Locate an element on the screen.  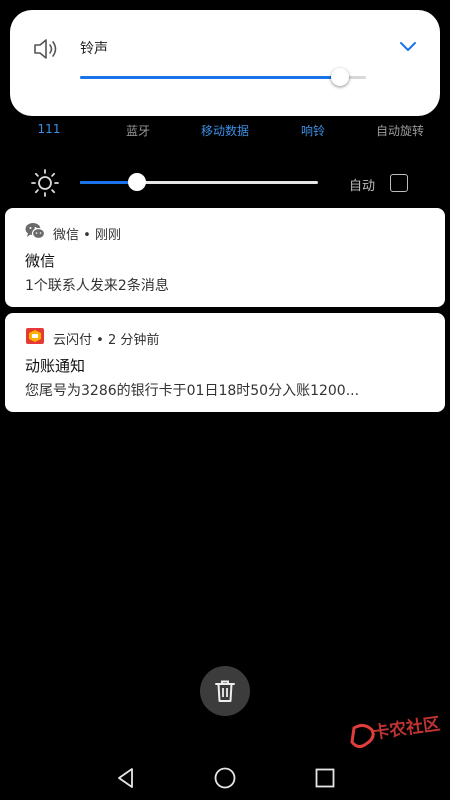
notification-header: 微信 • 刚刚 is located at coordinates (87, 235).